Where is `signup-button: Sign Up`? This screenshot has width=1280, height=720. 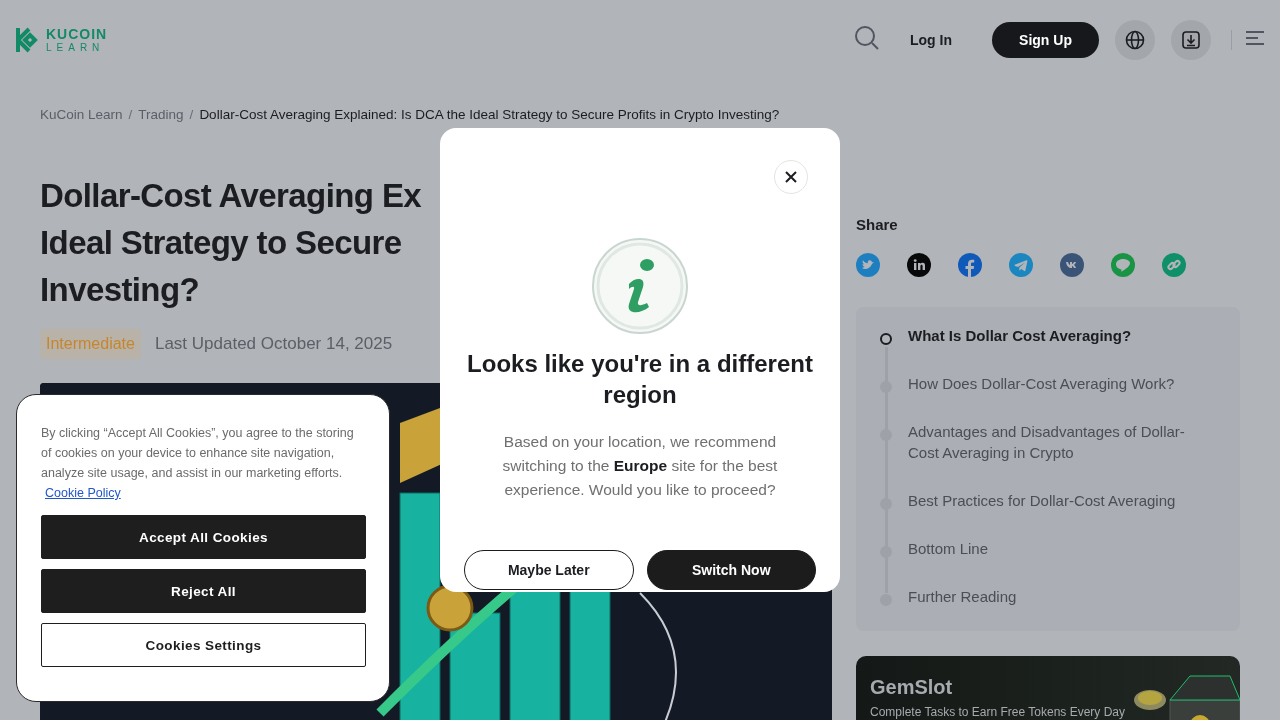 signup-button: Sign Up is located at coordinates (1045, 40).